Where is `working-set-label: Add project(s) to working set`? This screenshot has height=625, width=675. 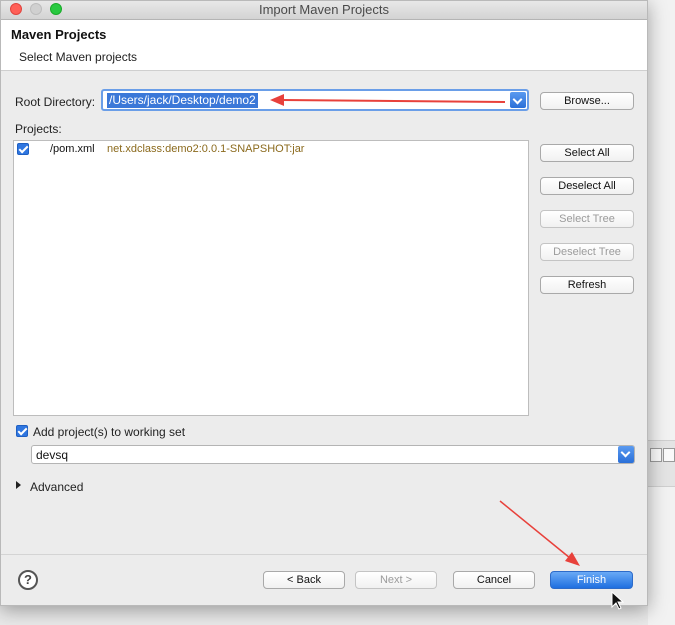 working-set-label: Add project(s) to working set is located at coordinates (109, 432).